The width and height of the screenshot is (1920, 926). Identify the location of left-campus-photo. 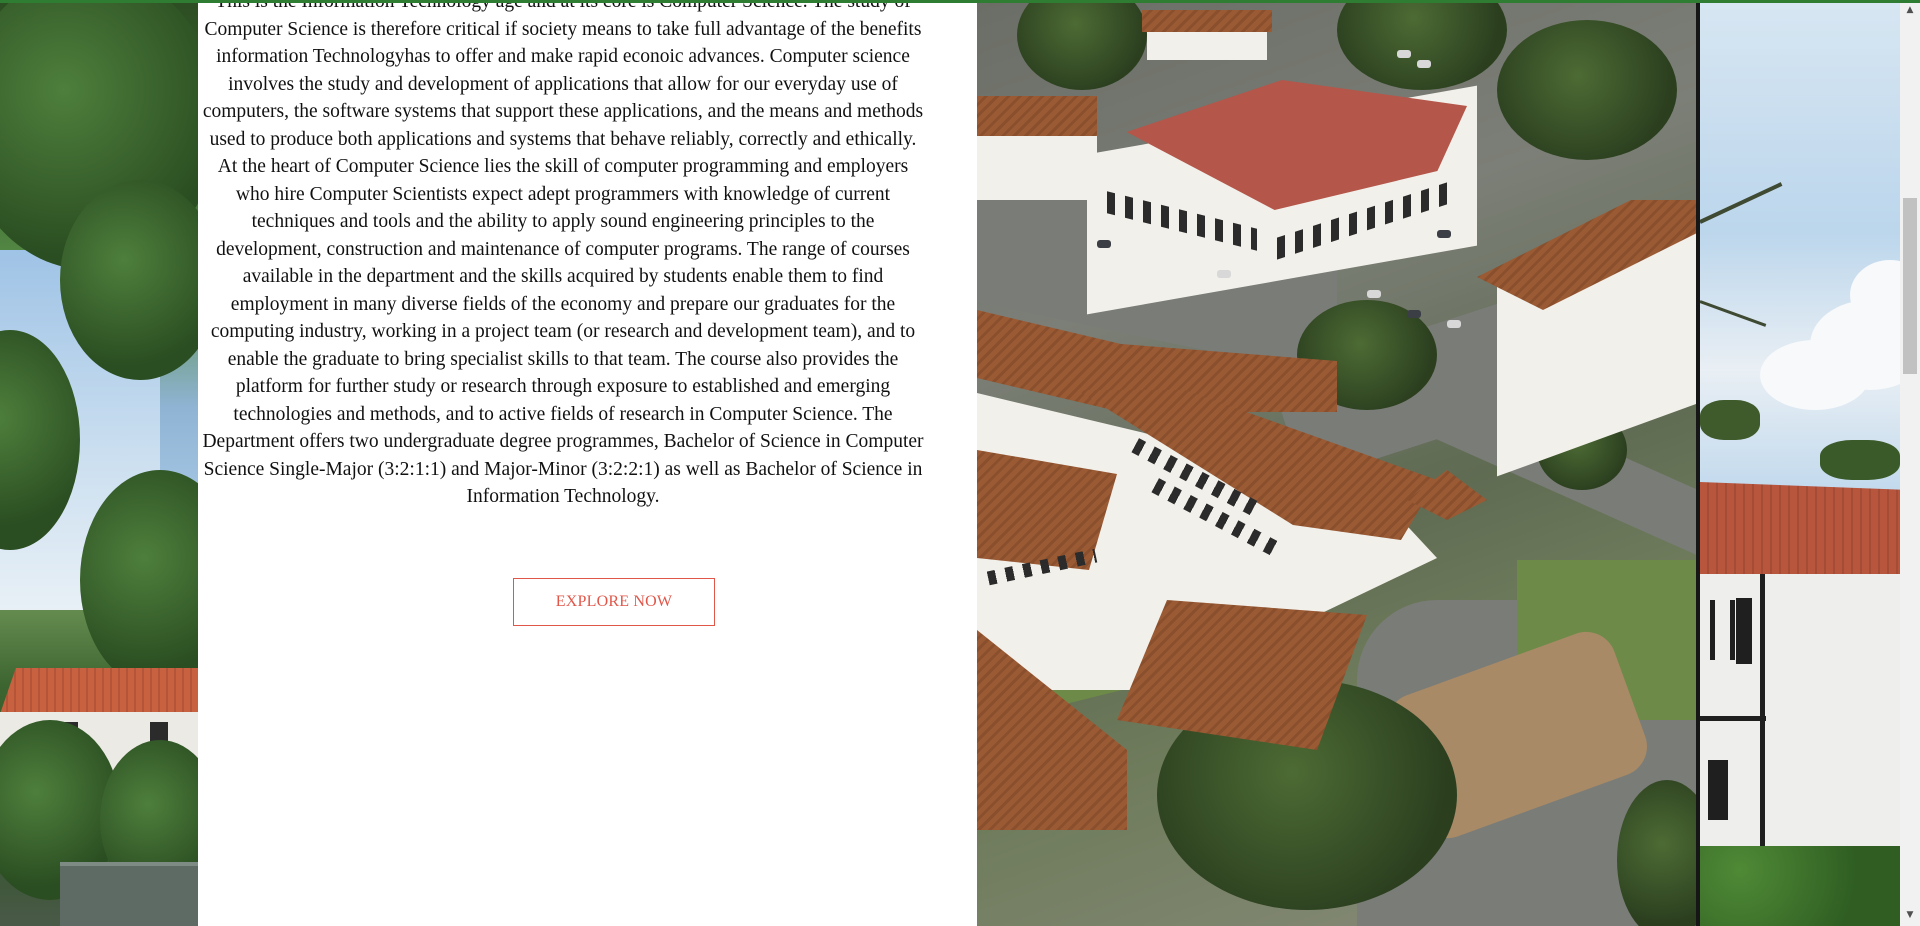
(99, 463).